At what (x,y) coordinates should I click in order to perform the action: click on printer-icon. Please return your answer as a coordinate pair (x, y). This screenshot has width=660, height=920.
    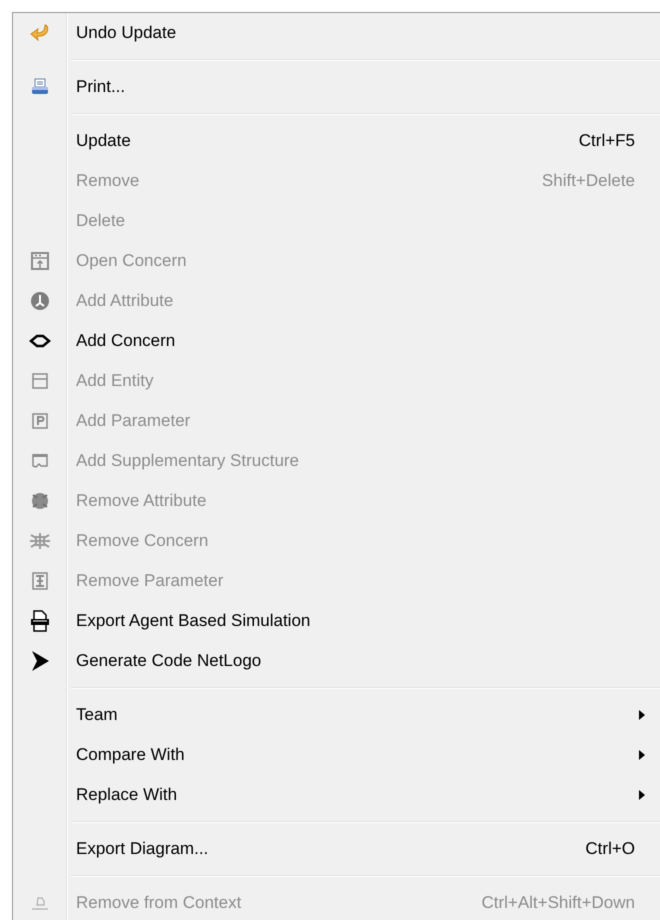
    Looking at the image, I should click on (40, 87).